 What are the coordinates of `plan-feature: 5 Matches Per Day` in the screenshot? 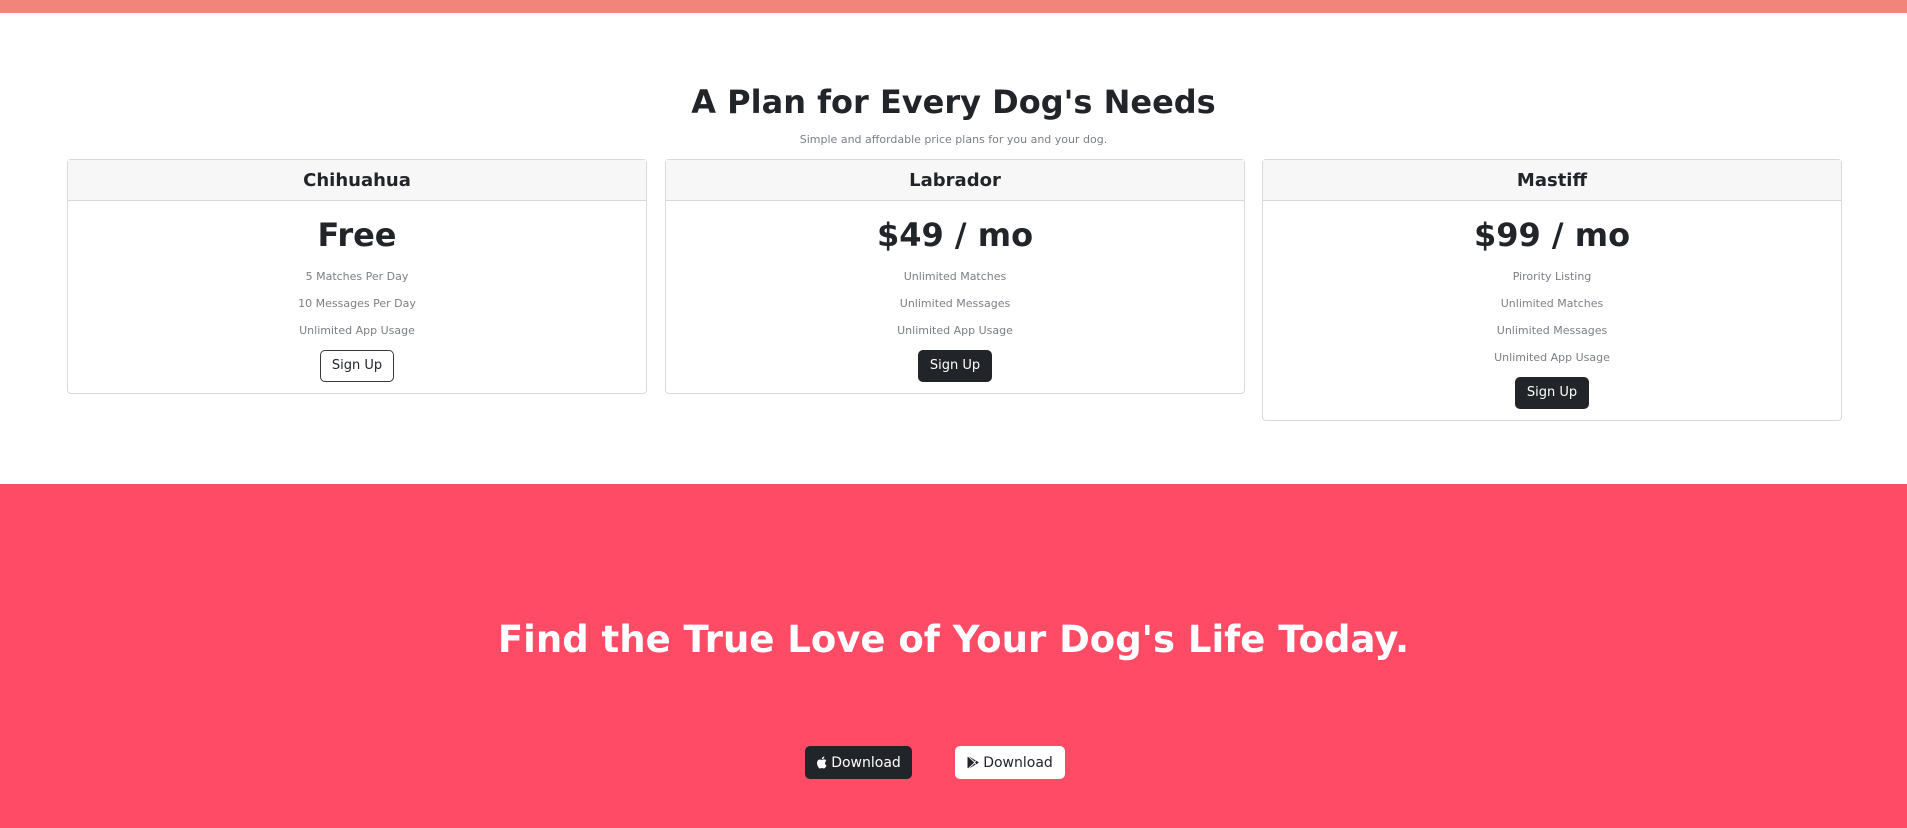 It's located at (357, 276).